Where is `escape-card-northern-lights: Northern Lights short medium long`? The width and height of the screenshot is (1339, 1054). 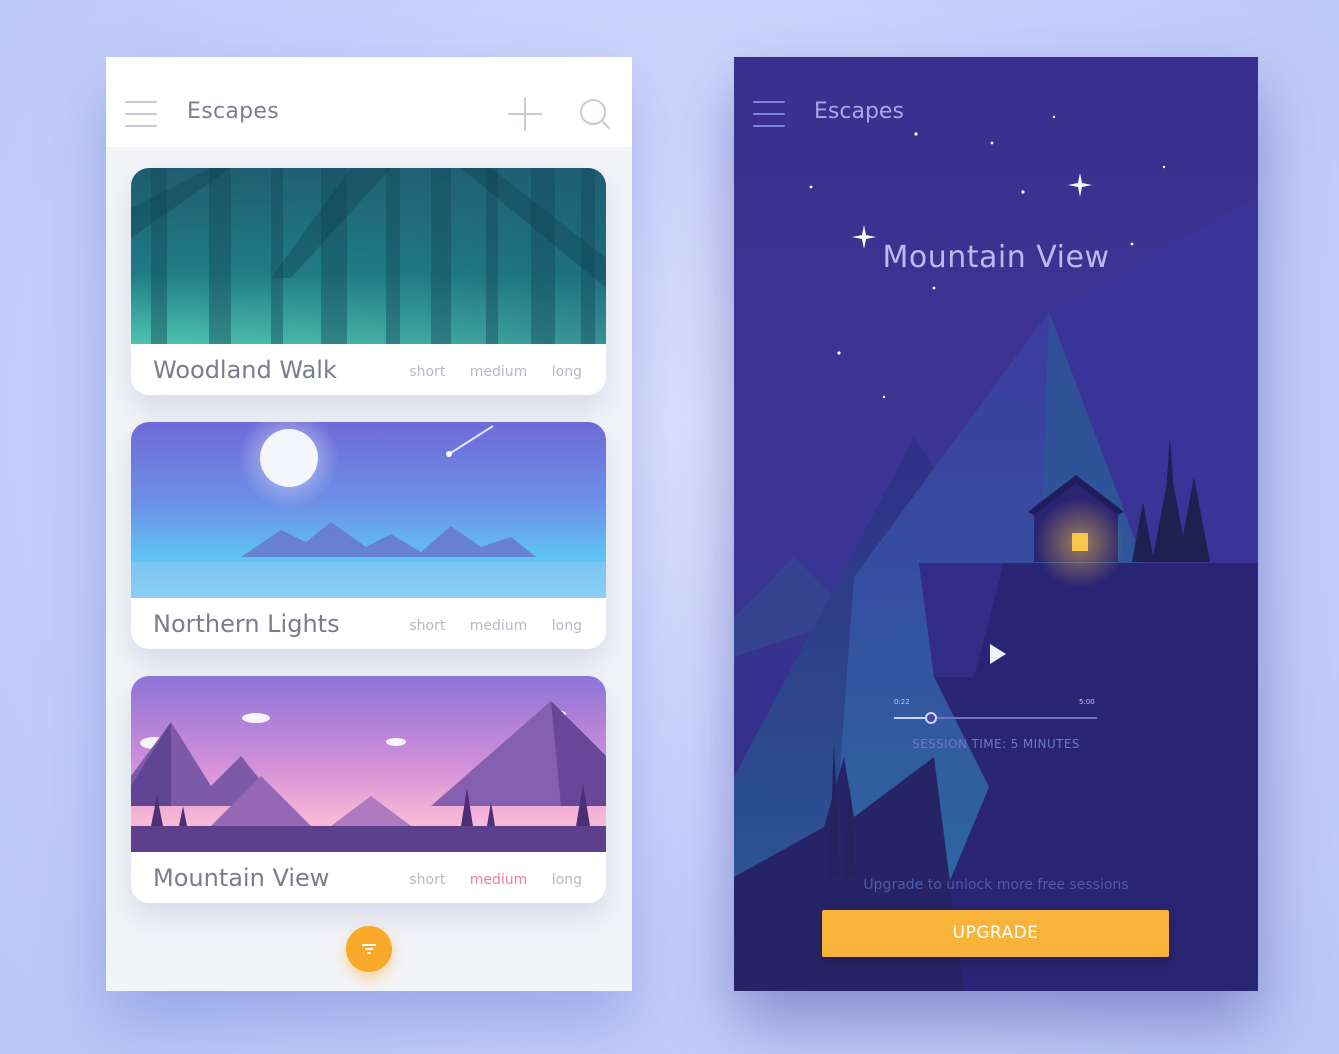
escape-card-northern-lights: Northern Lights short medium long is located at coordinates (368, 535).